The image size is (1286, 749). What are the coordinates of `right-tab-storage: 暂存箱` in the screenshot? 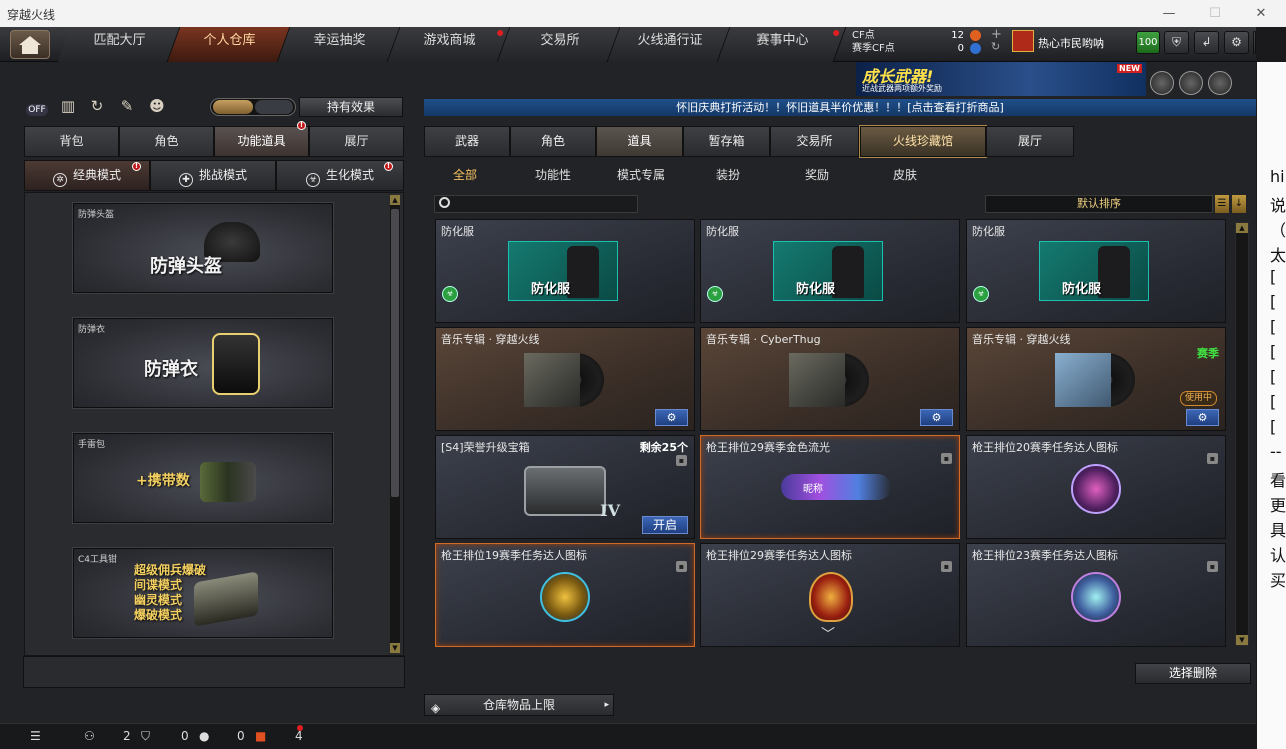 It's located at (726, 141).